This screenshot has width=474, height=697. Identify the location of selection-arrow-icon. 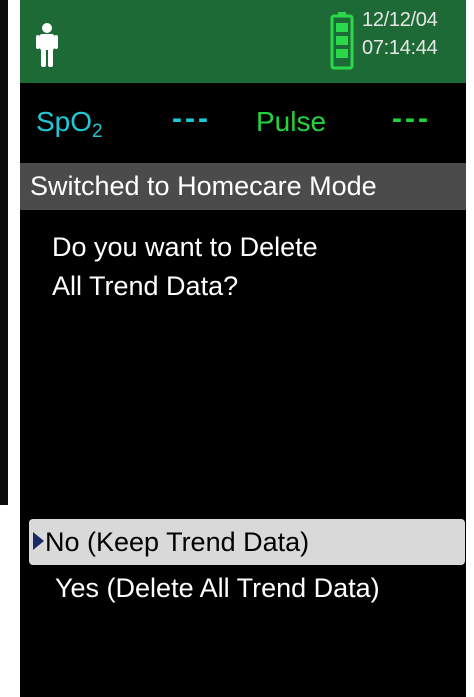
(38, 541).